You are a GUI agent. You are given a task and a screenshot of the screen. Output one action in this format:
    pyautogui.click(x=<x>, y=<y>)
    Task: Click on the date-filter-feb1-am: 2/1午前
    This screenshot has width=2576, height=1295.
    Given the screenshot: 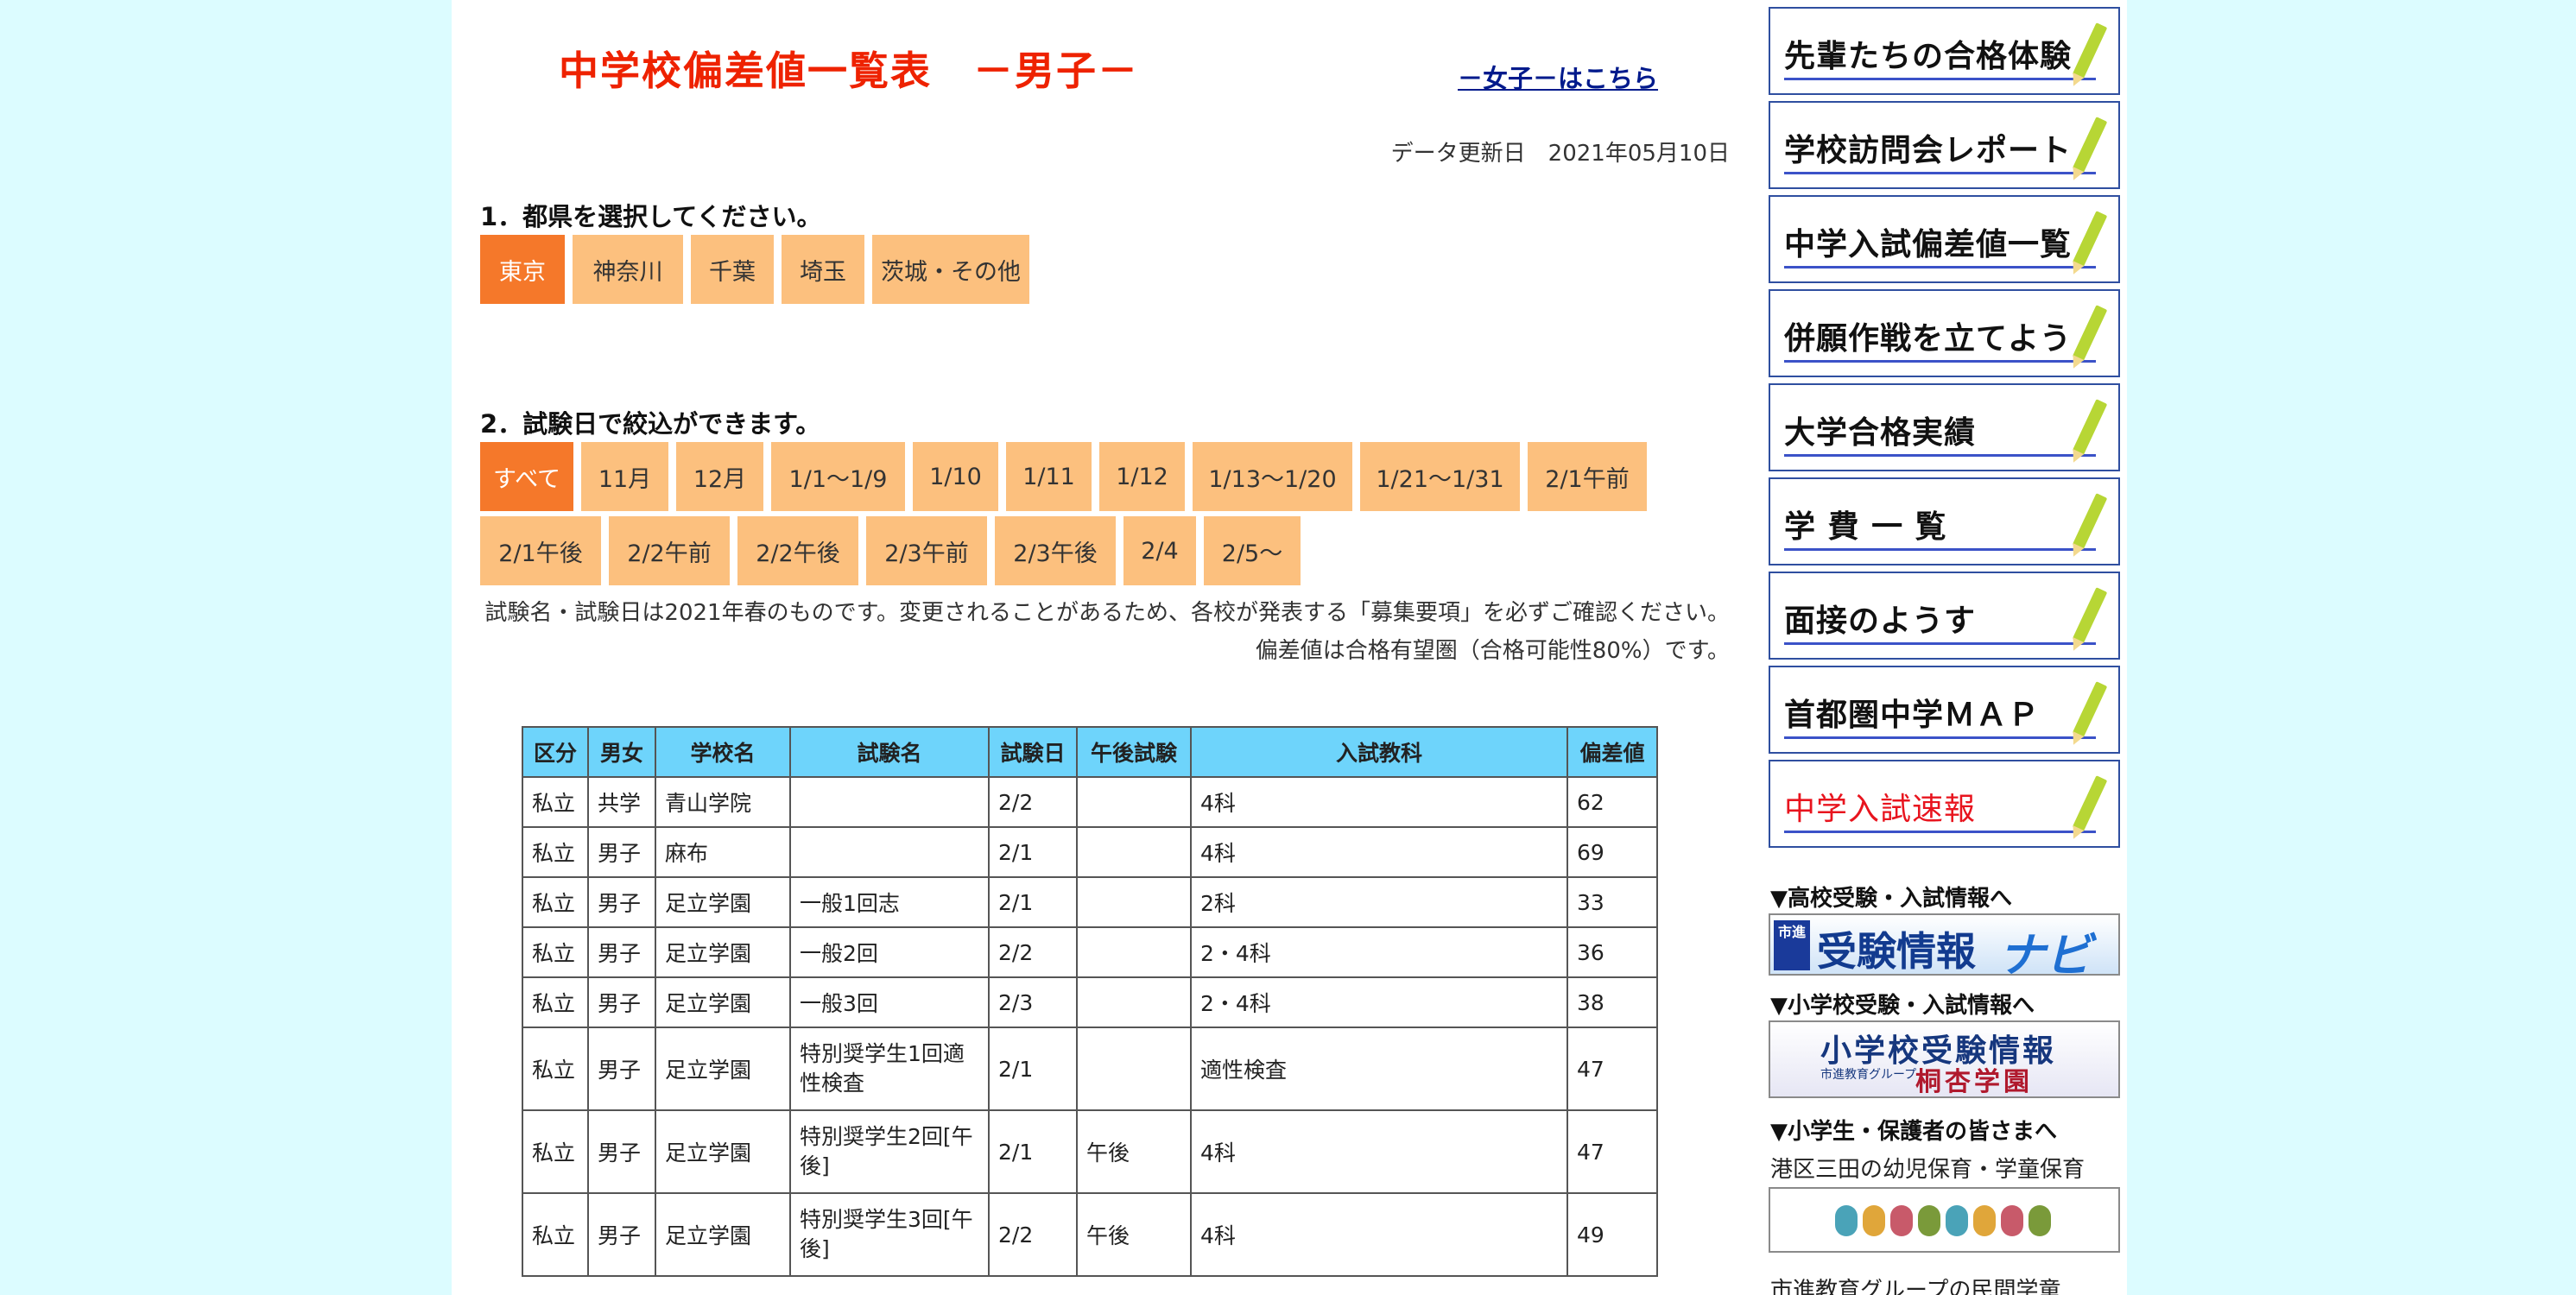 What is the action you would take?
    pyautogui.click(x=1587, y=476)
    